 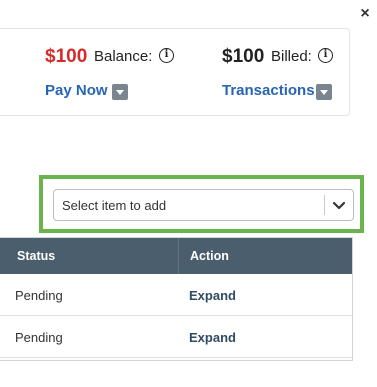 I want to click on add-item-select-value: Select item to add, so click(x=114, y=205).